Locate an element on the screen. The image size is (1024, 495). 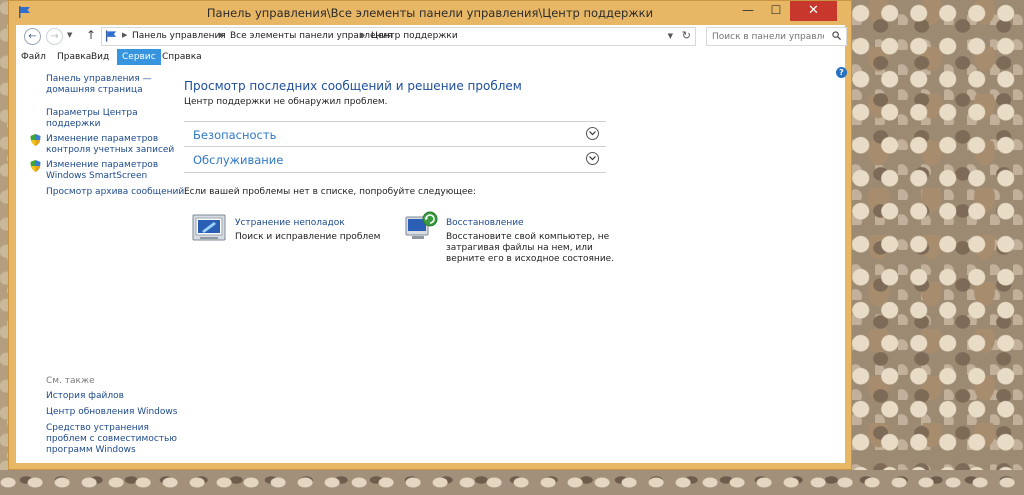
section-maintenance-label: Обслуживание is located at coordinates (238, 160).